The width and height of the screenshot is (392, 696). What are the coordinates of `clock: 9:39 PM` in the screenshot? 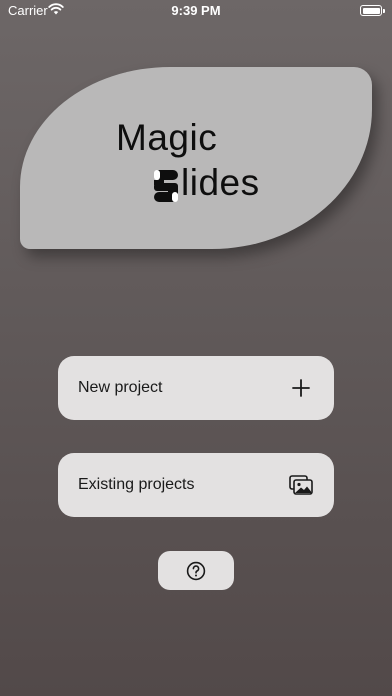 It's located at (196, 10).